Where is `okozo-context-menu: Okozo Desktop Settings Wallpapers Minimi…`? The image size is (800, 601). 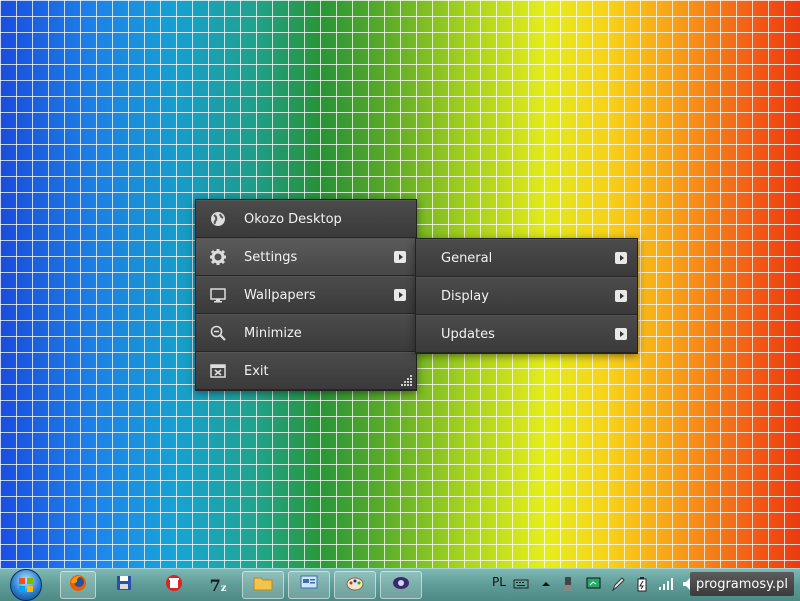 okozo-context-menu: Okozo Desktop Settings Wallpapers Minimi… is located at coordinates (306, 295).